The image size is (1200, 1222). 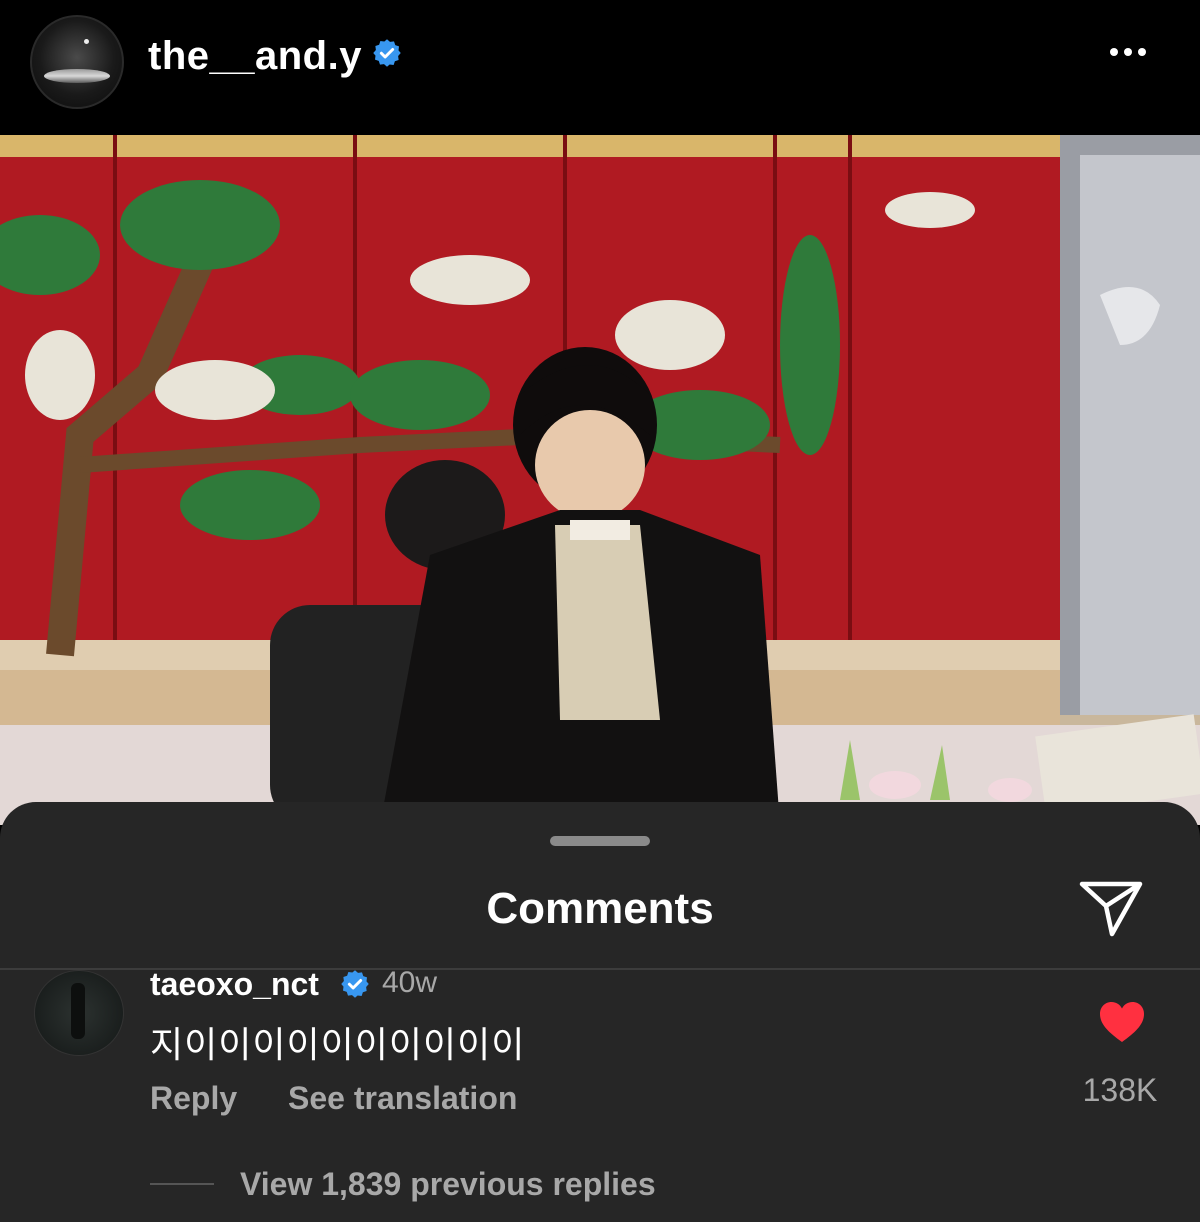 I want to click on commenter-avatar, so click(x=79, y=1013).